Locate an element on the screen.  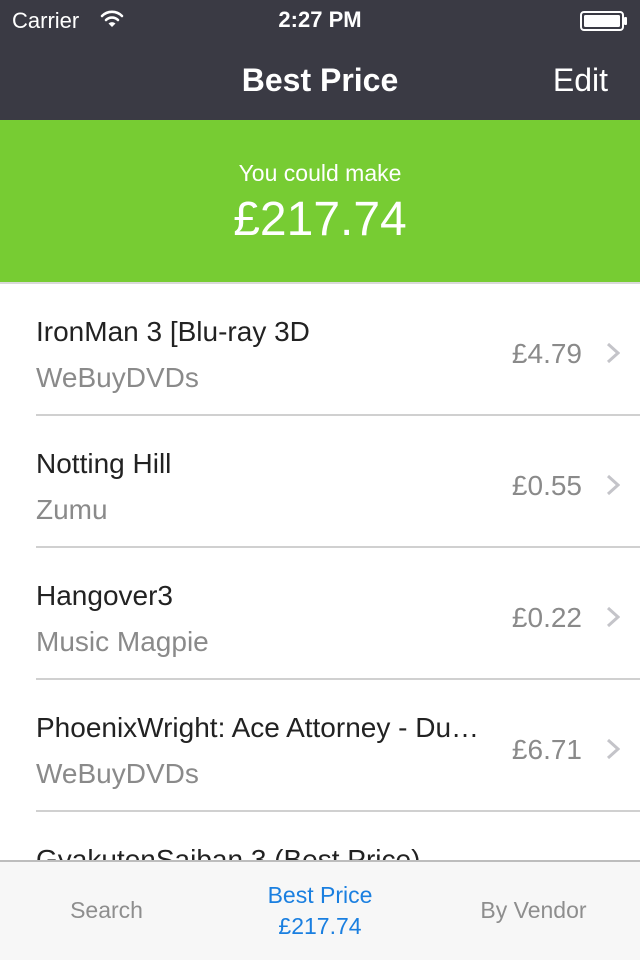
tab-best-price-label: Best Price is located at coordinates (320, 895).